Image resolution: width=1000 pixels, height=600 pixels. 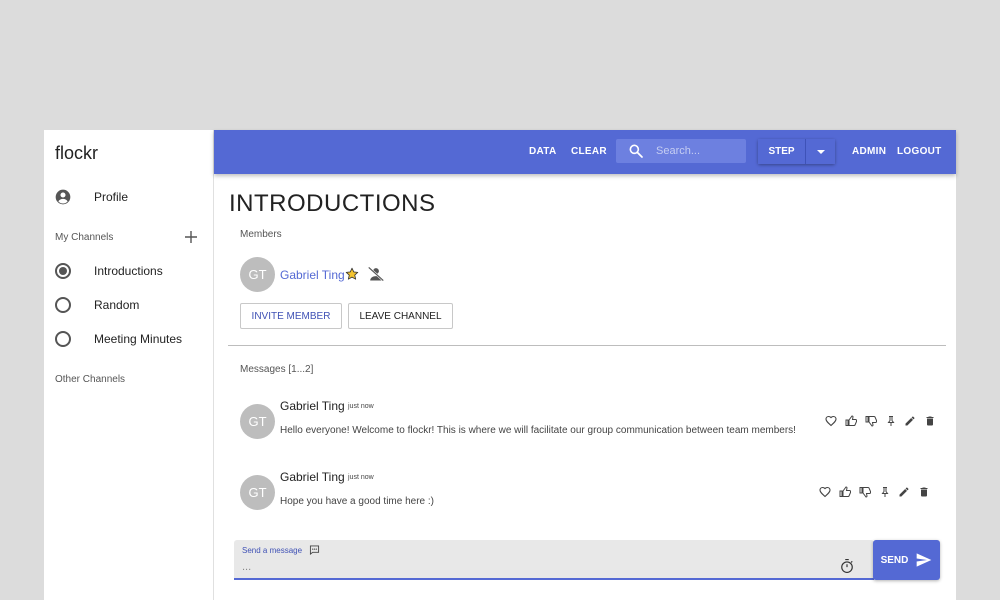 I want to click on message-composer: Send a message, so click(x=554, y=560).